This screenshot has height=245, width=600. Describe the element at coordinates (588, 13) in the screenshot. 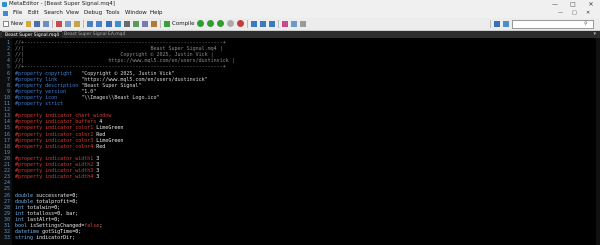

I see `doc-close-button: ✕` at that location.